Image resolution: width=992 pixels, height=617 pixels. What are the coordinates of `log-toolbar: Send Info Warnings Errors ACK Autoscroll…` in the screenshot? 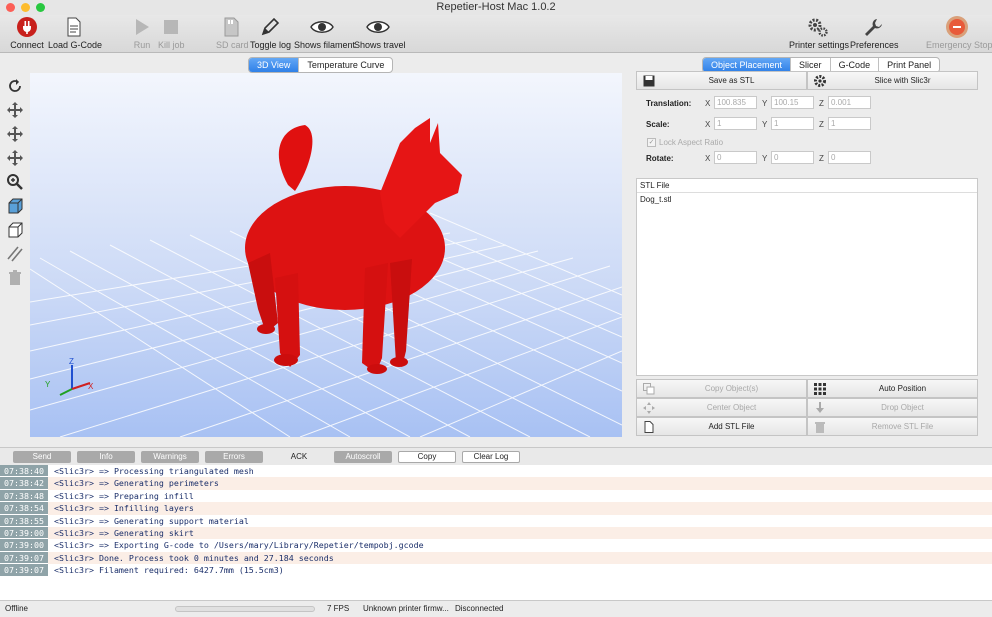 It's located at (496, 456).